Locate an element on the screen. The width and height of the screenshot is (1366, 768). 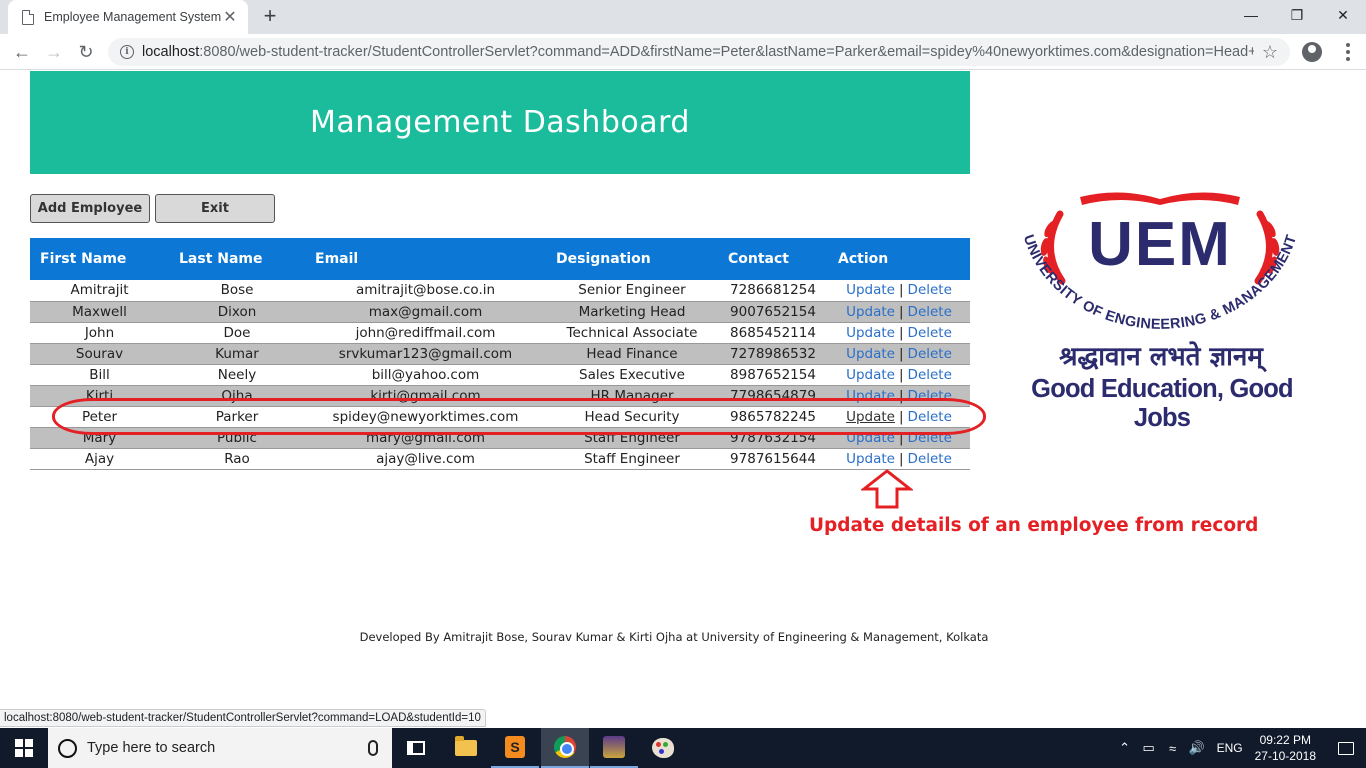
task-view-button is located at coordinates (416, 748).